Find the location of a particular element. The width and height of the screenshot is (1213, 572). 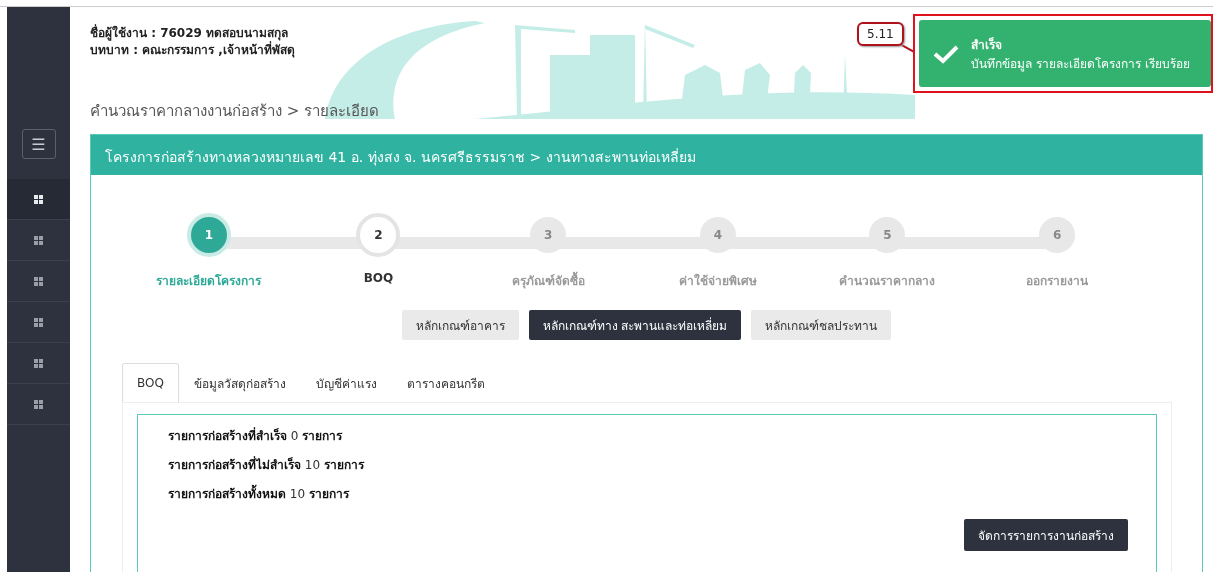

breadcrumb: คำนวณราคากลางงานก่อสร้าง > รายละเอียด is located at coordinates (235, 111).